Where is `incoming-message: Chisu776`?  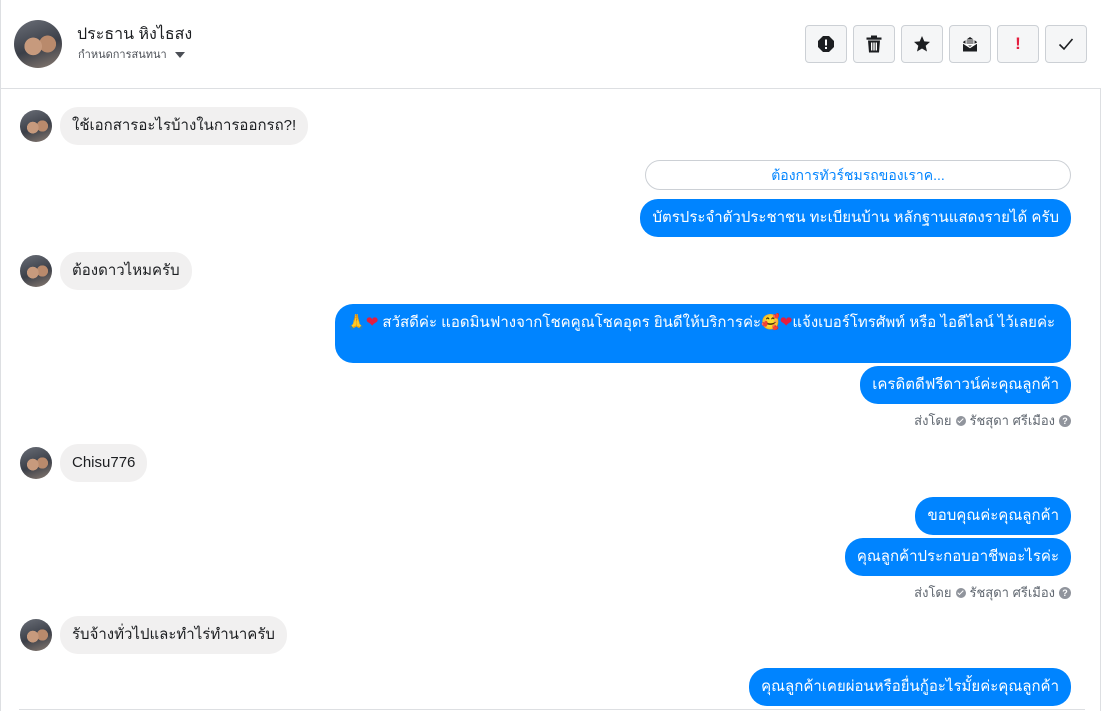 incoming-message: Chisu776 is located at coordinates (84, 463).